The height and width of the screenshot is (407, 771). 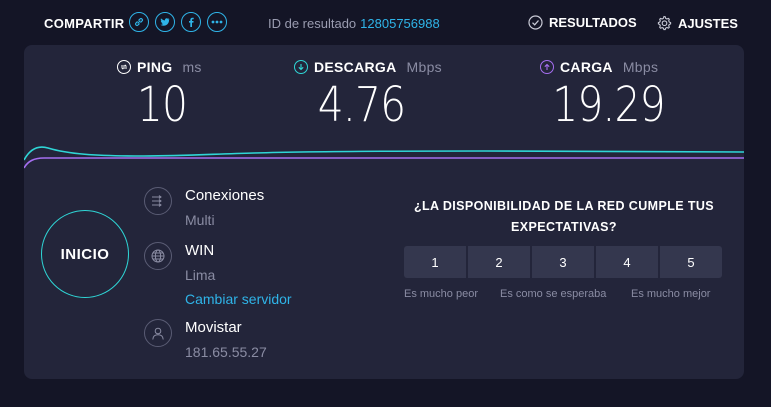 I want to click on result-id-link: 12805756988, so click(x=400, y=23).